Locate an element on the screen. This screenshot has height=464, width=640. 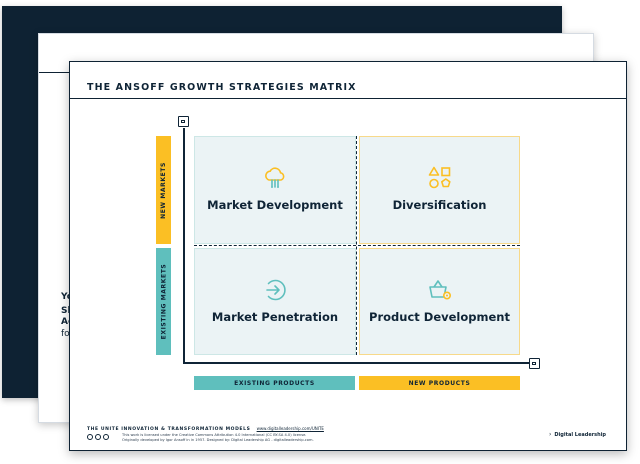
quadrant-label: Market Development is located at coordinates (275, 205).